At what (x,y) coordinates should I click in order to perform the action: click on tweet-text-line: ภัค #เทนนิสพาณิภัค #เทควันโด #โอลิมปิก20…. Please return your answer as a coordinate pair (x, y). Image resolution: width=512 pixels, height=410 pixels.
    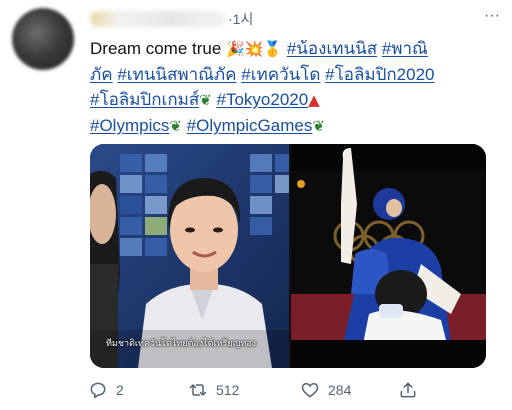
    Looking at the image, I should click on (295, 74).